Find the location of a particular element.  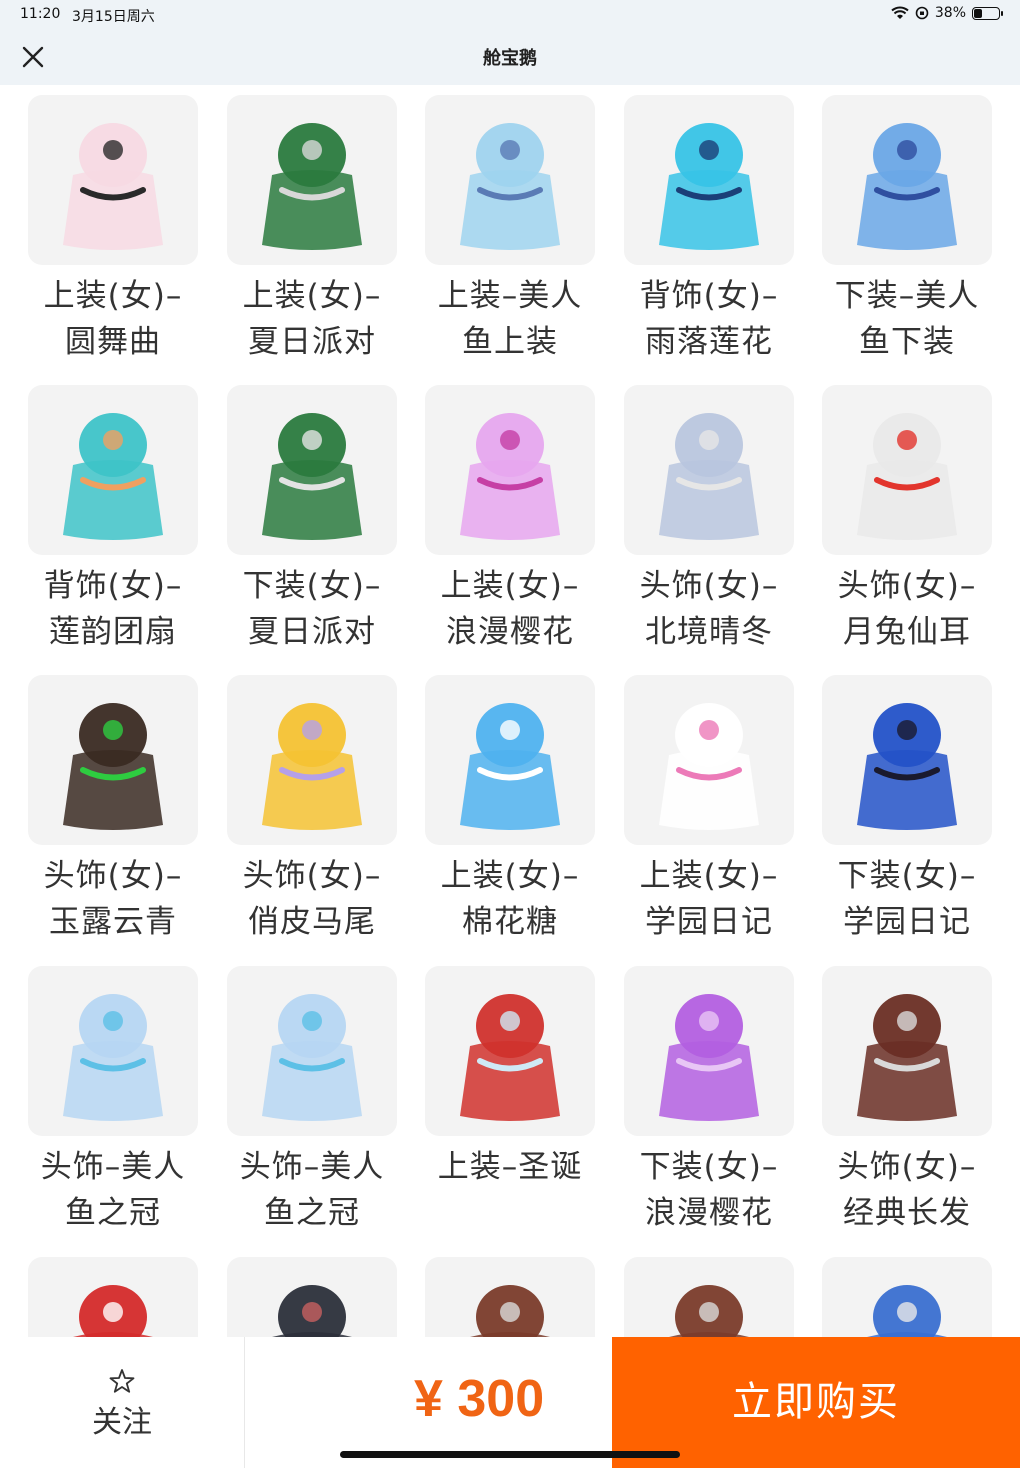

status-bar: 11:20 3月15日周六 38% is located at coordinates (510, 15).